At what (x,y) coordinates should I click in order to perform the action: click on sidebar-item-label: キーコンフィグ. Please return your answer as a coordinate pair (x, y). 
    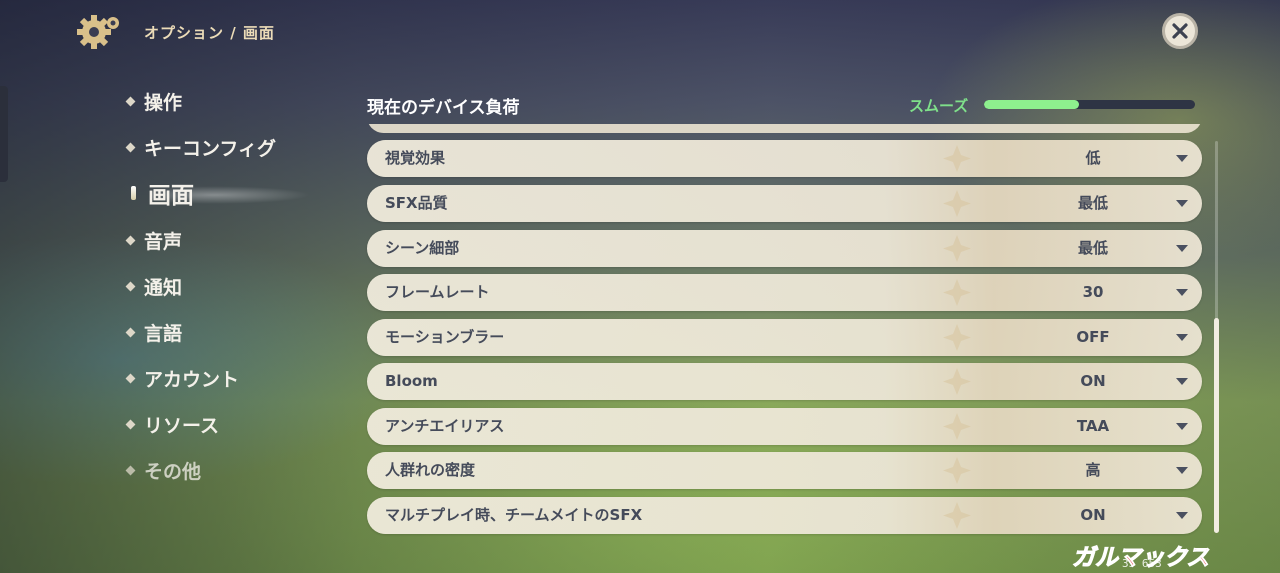
    Looking at the image, I should click on (210, 148).